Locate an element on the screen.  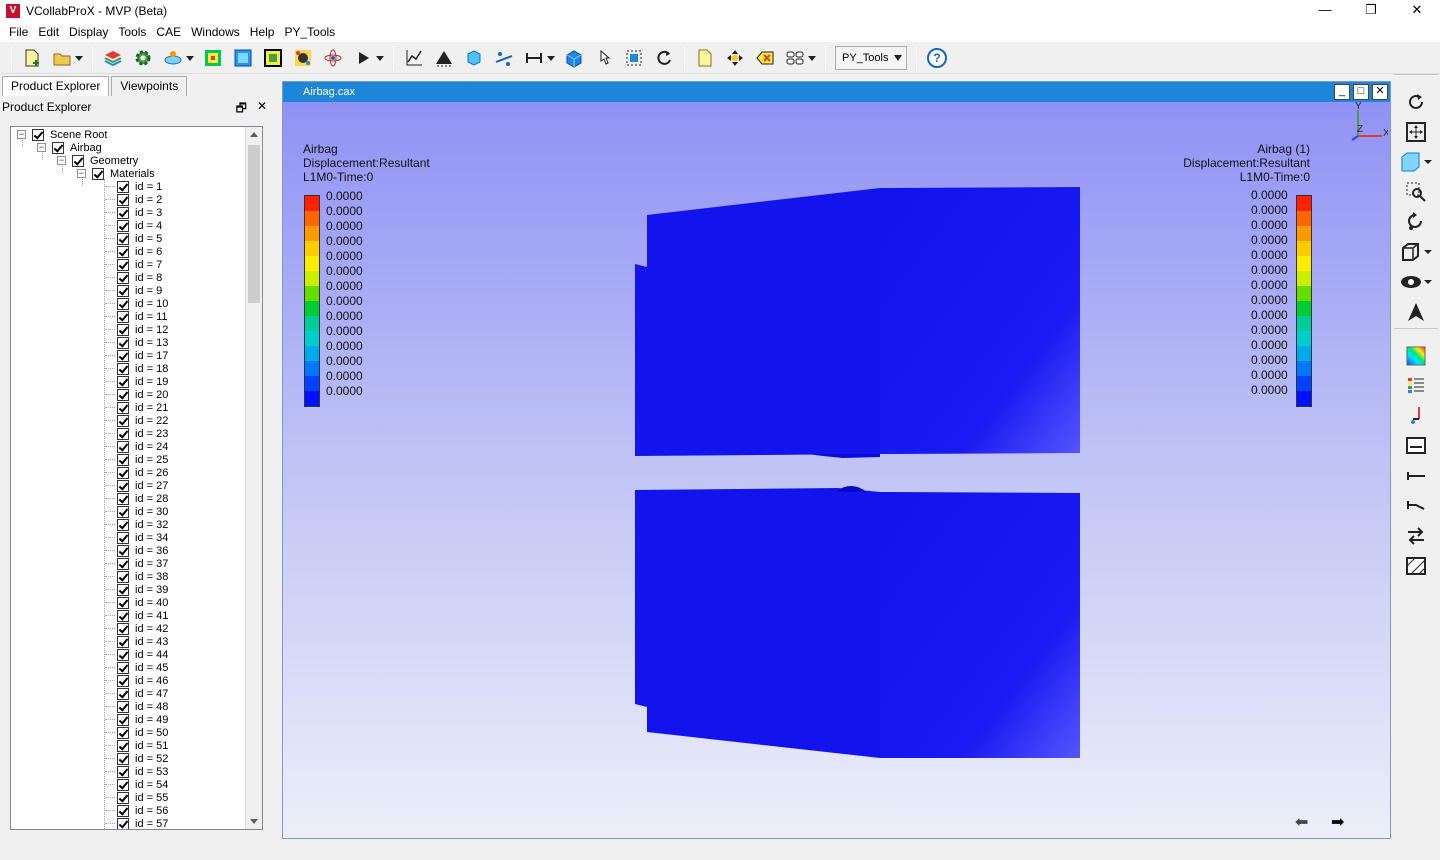
collapse-icon: − is located at coordinates (61, 160).